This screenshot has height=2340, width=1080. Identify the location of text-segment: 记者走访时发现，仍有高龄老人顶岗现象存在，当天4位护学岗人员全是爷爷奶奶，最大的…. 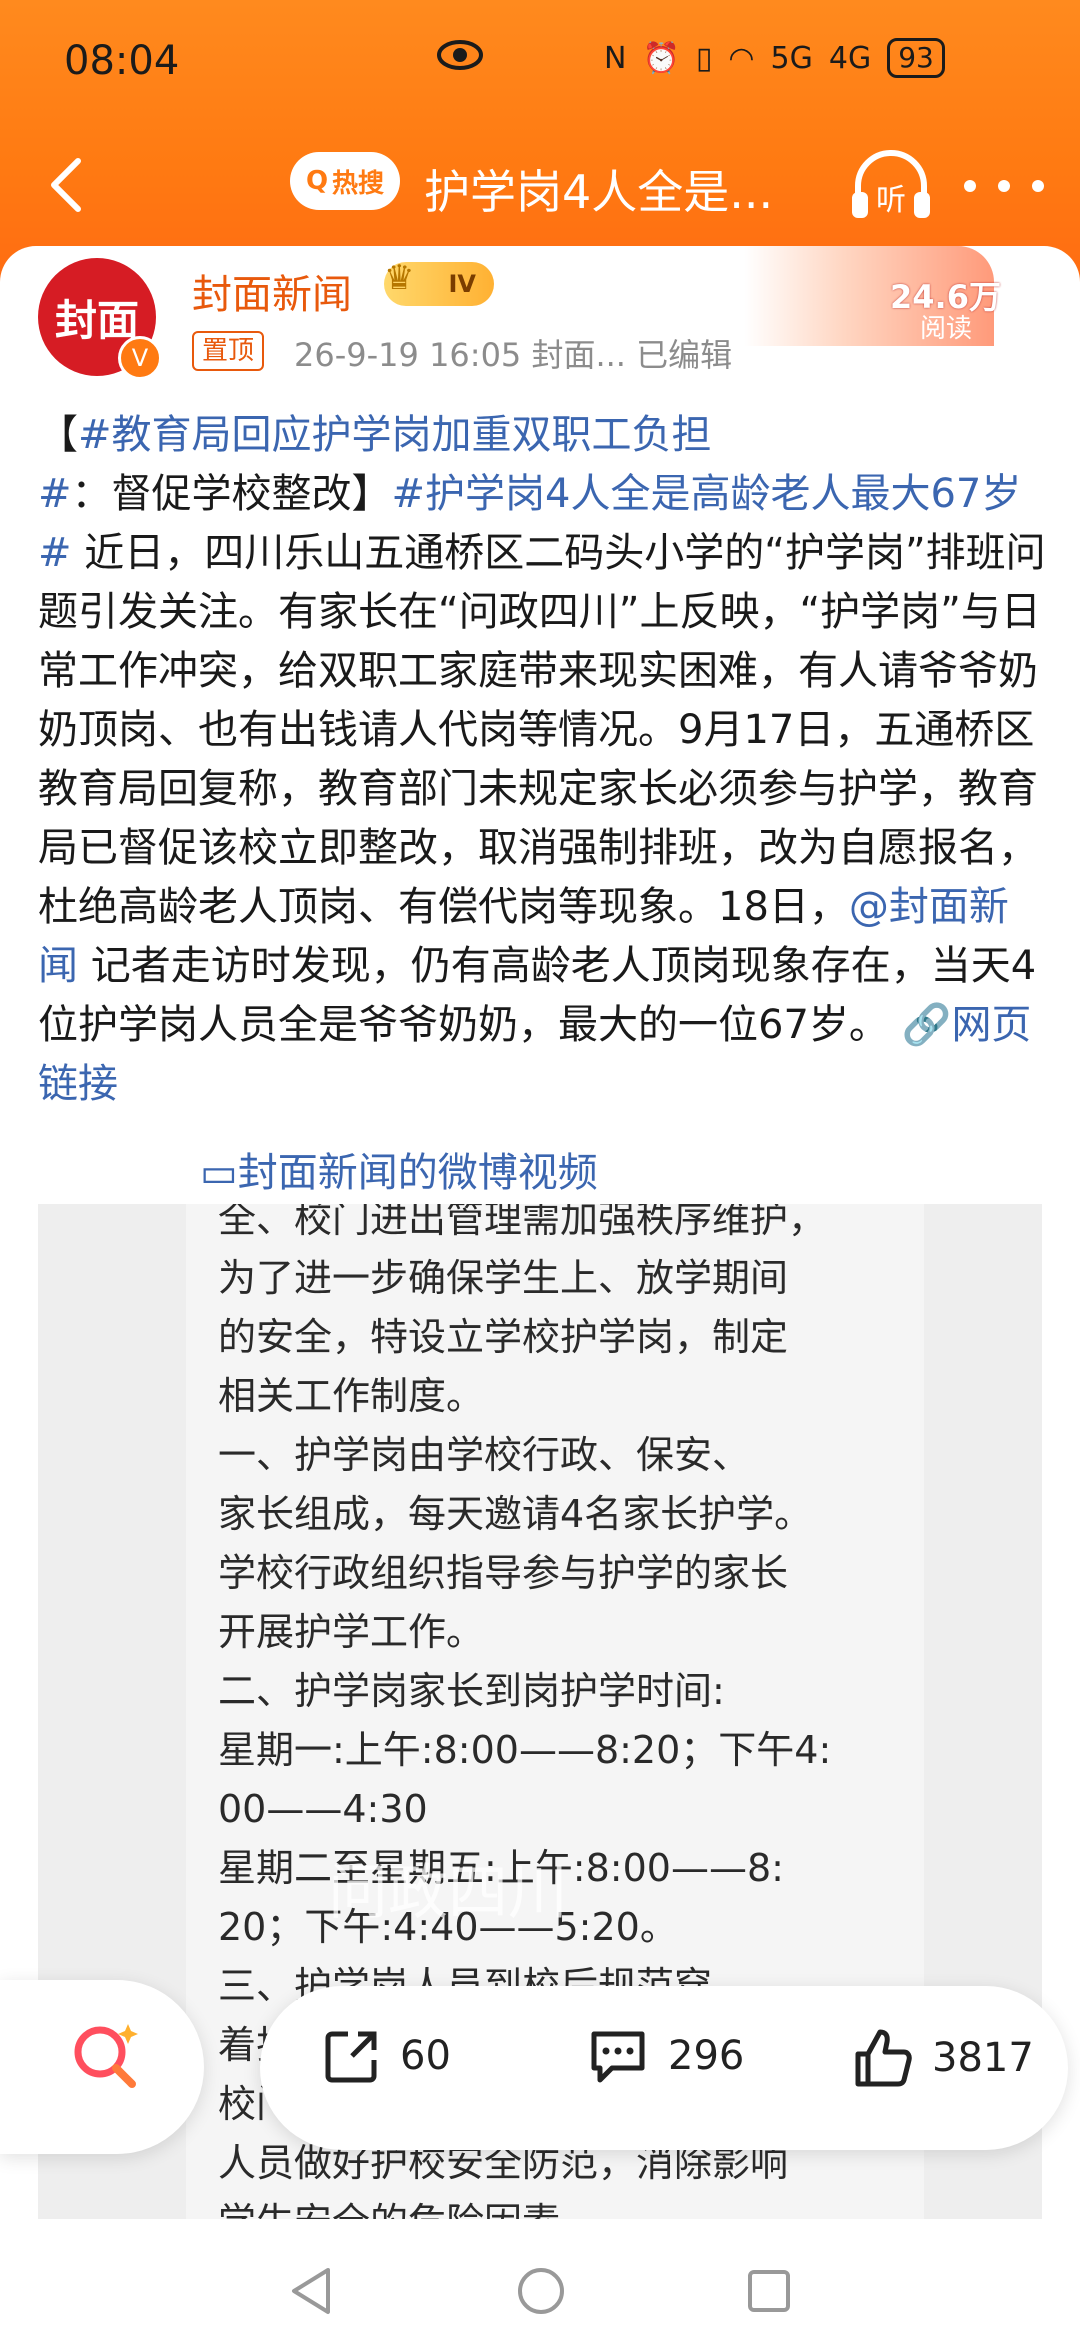
(537, 995).